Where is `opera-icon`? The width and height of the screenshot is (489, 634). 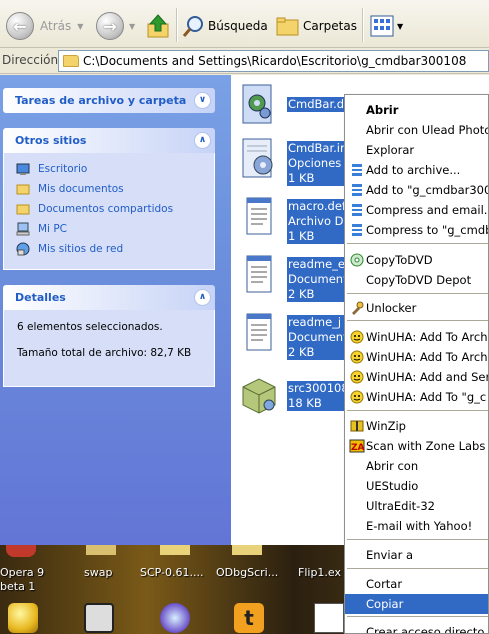 opera-icon is located at coordinates (21, 551).